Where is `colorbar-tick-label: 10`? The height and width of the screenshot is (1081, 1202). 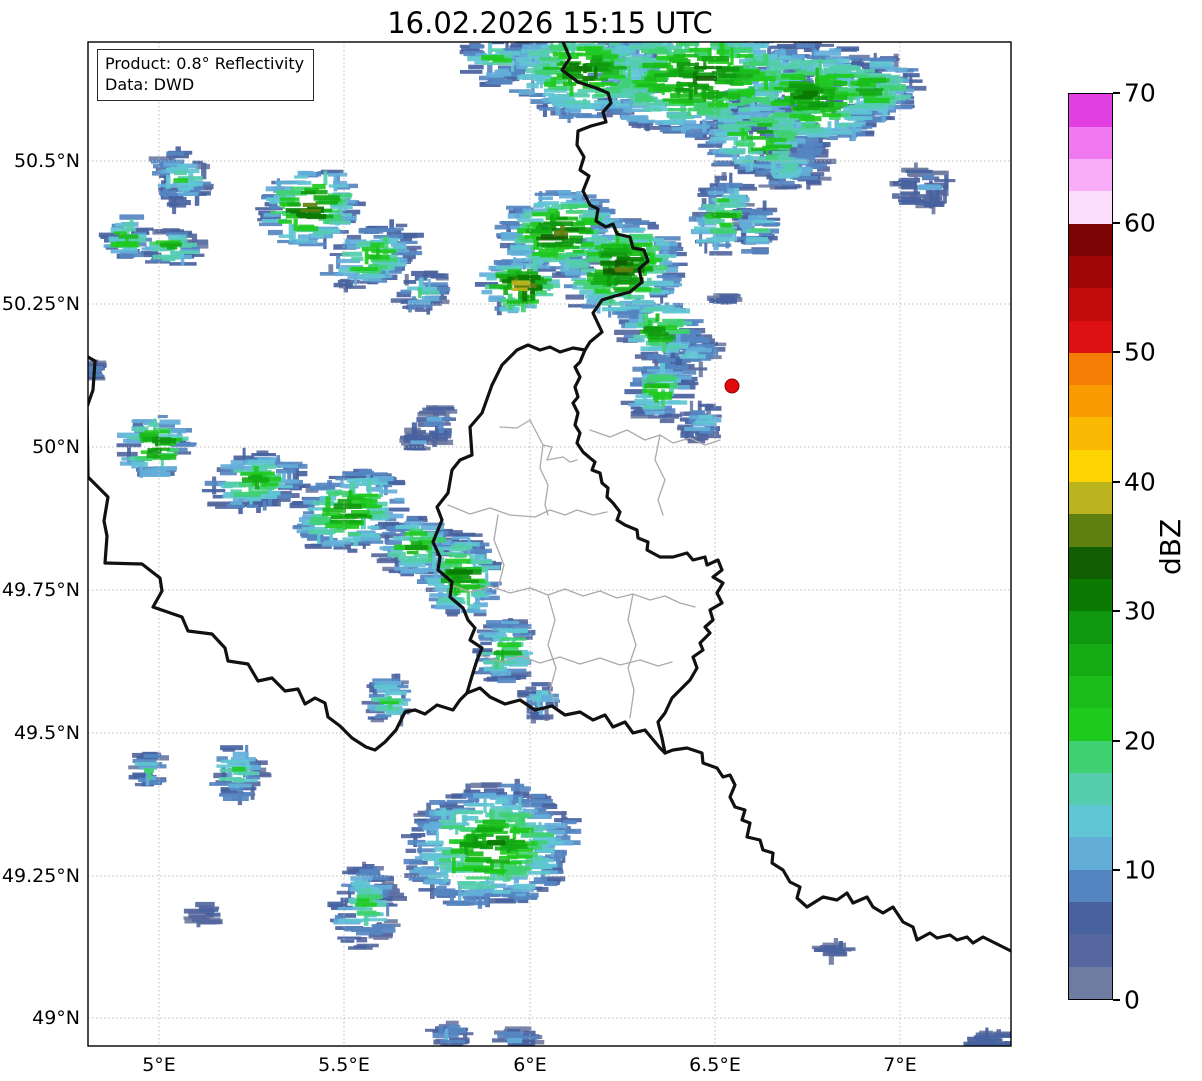 colorbar-tick-label: 10 is located at coordinates (1140, 870).